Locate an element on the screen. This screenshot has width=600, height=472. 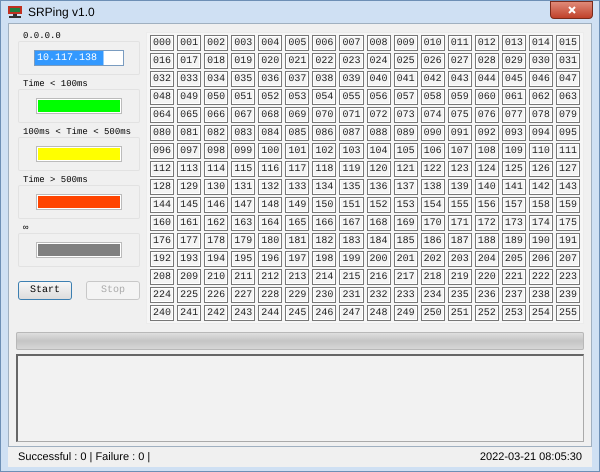
host-cell: 244 is located at coordinates (270, 313).